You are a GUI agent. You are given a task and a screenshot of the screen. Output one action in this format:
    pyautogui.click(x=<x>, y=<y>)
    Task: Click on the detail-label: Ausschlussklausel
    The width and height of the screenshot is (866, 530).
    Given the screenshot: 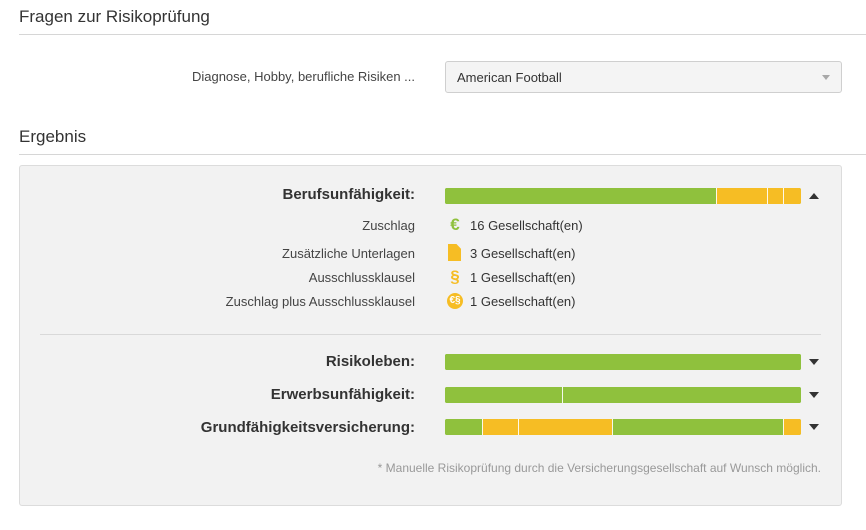 What is the action you would take?
    pyautogui.click(x=361, y=277)
    